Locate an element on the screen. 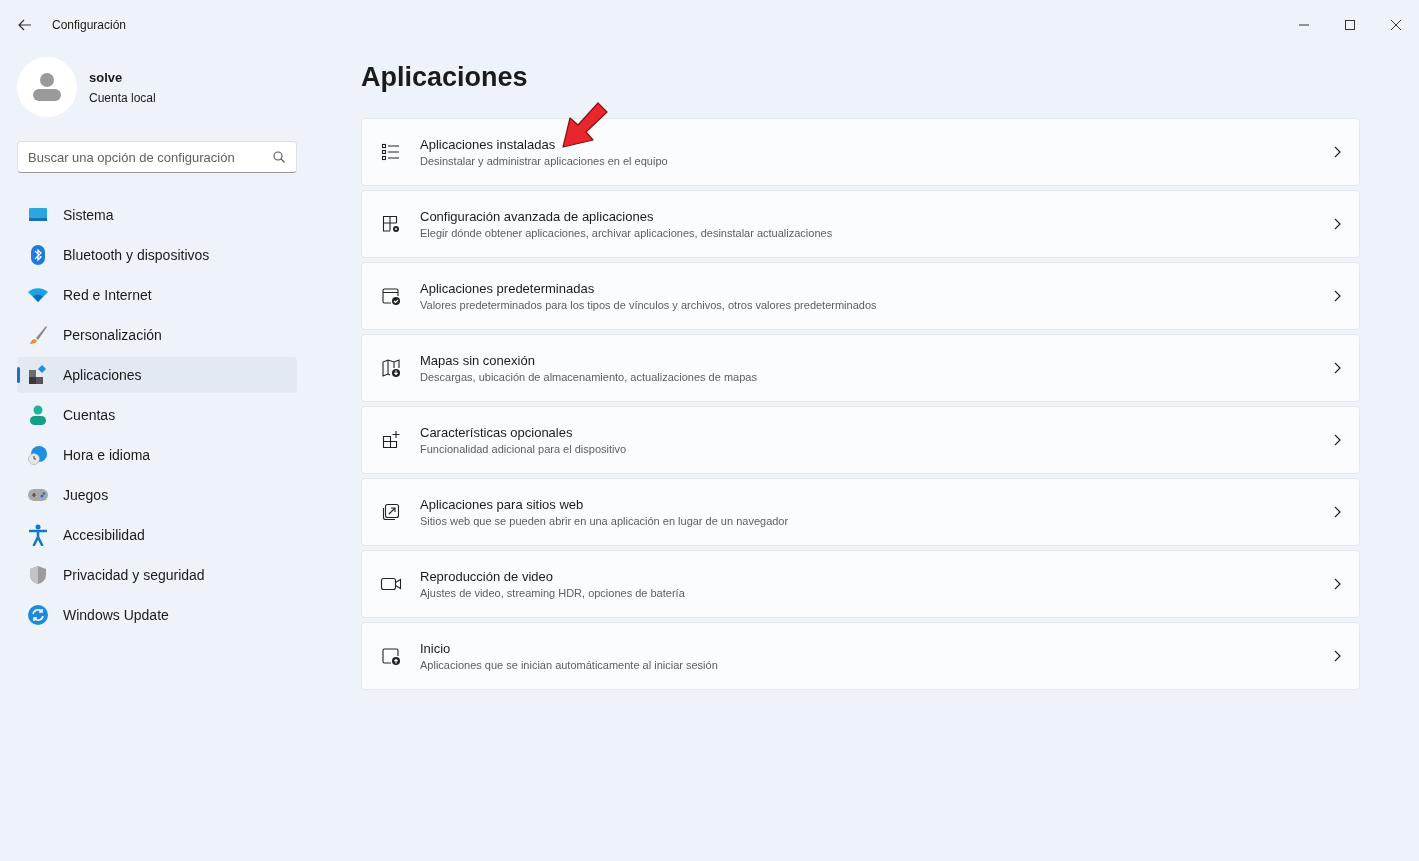 The image size is (1419, 861). page-title: Aplicaciones is located at coordinates (445, 77).